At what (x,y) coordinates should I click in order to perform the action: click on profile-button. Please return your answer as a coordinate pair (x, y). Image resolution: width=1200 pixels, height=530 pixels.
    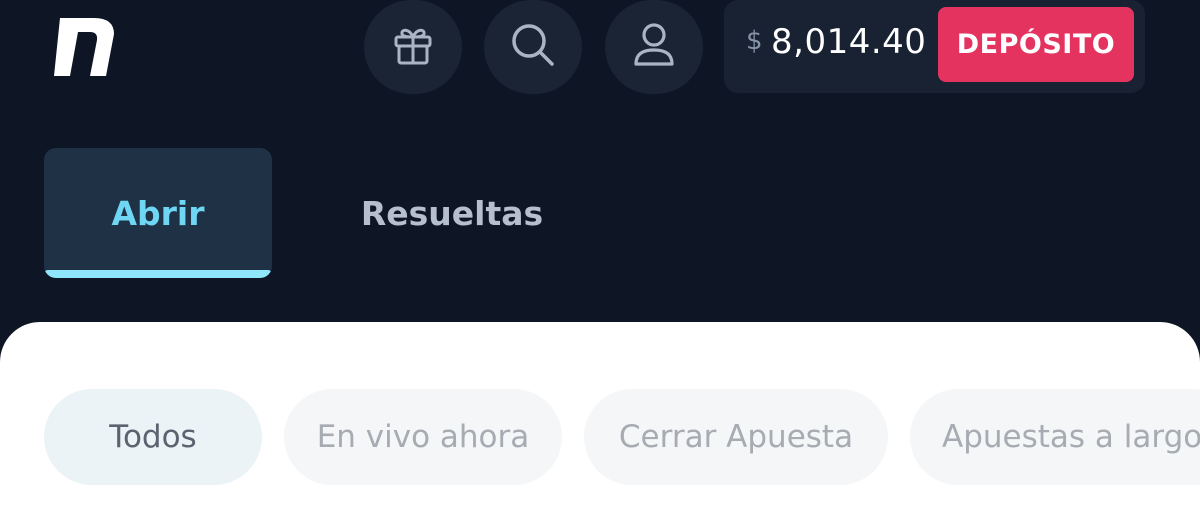
    Looking at the image, I should click on (654, 47).